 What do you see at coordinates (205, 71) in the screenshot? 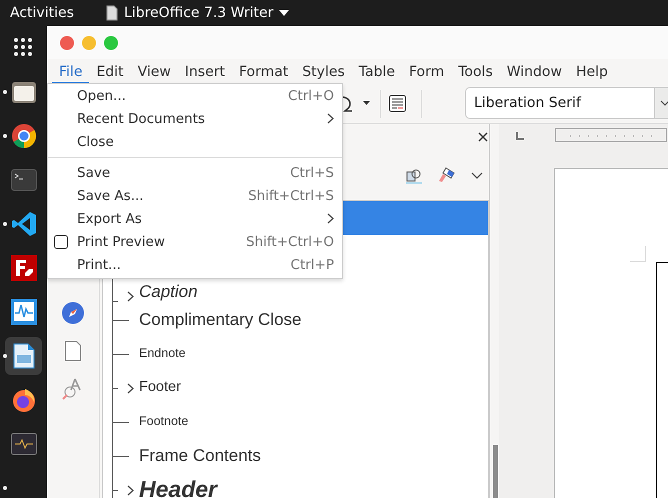
I see `menu-item: Insert` at bounding box center [205, 71].